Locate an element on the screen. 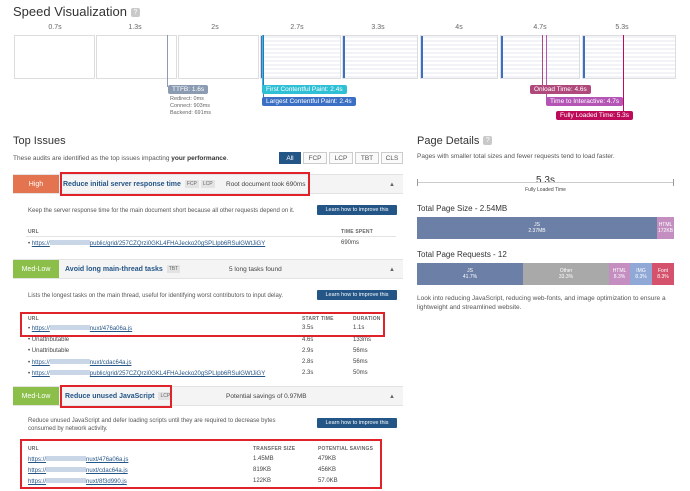  speed-visualization-title: Speed Visualization? is located at coordinates (76, 11).